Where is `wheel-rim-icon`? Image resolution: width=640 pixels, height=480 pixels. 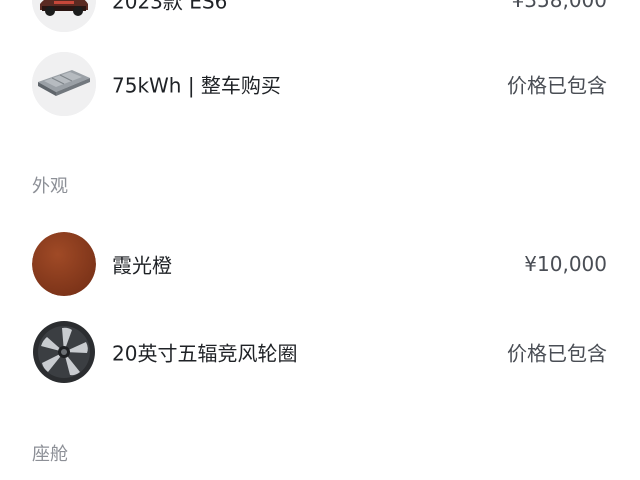 wheel-rim-icon is located at coordinates (64, 352).